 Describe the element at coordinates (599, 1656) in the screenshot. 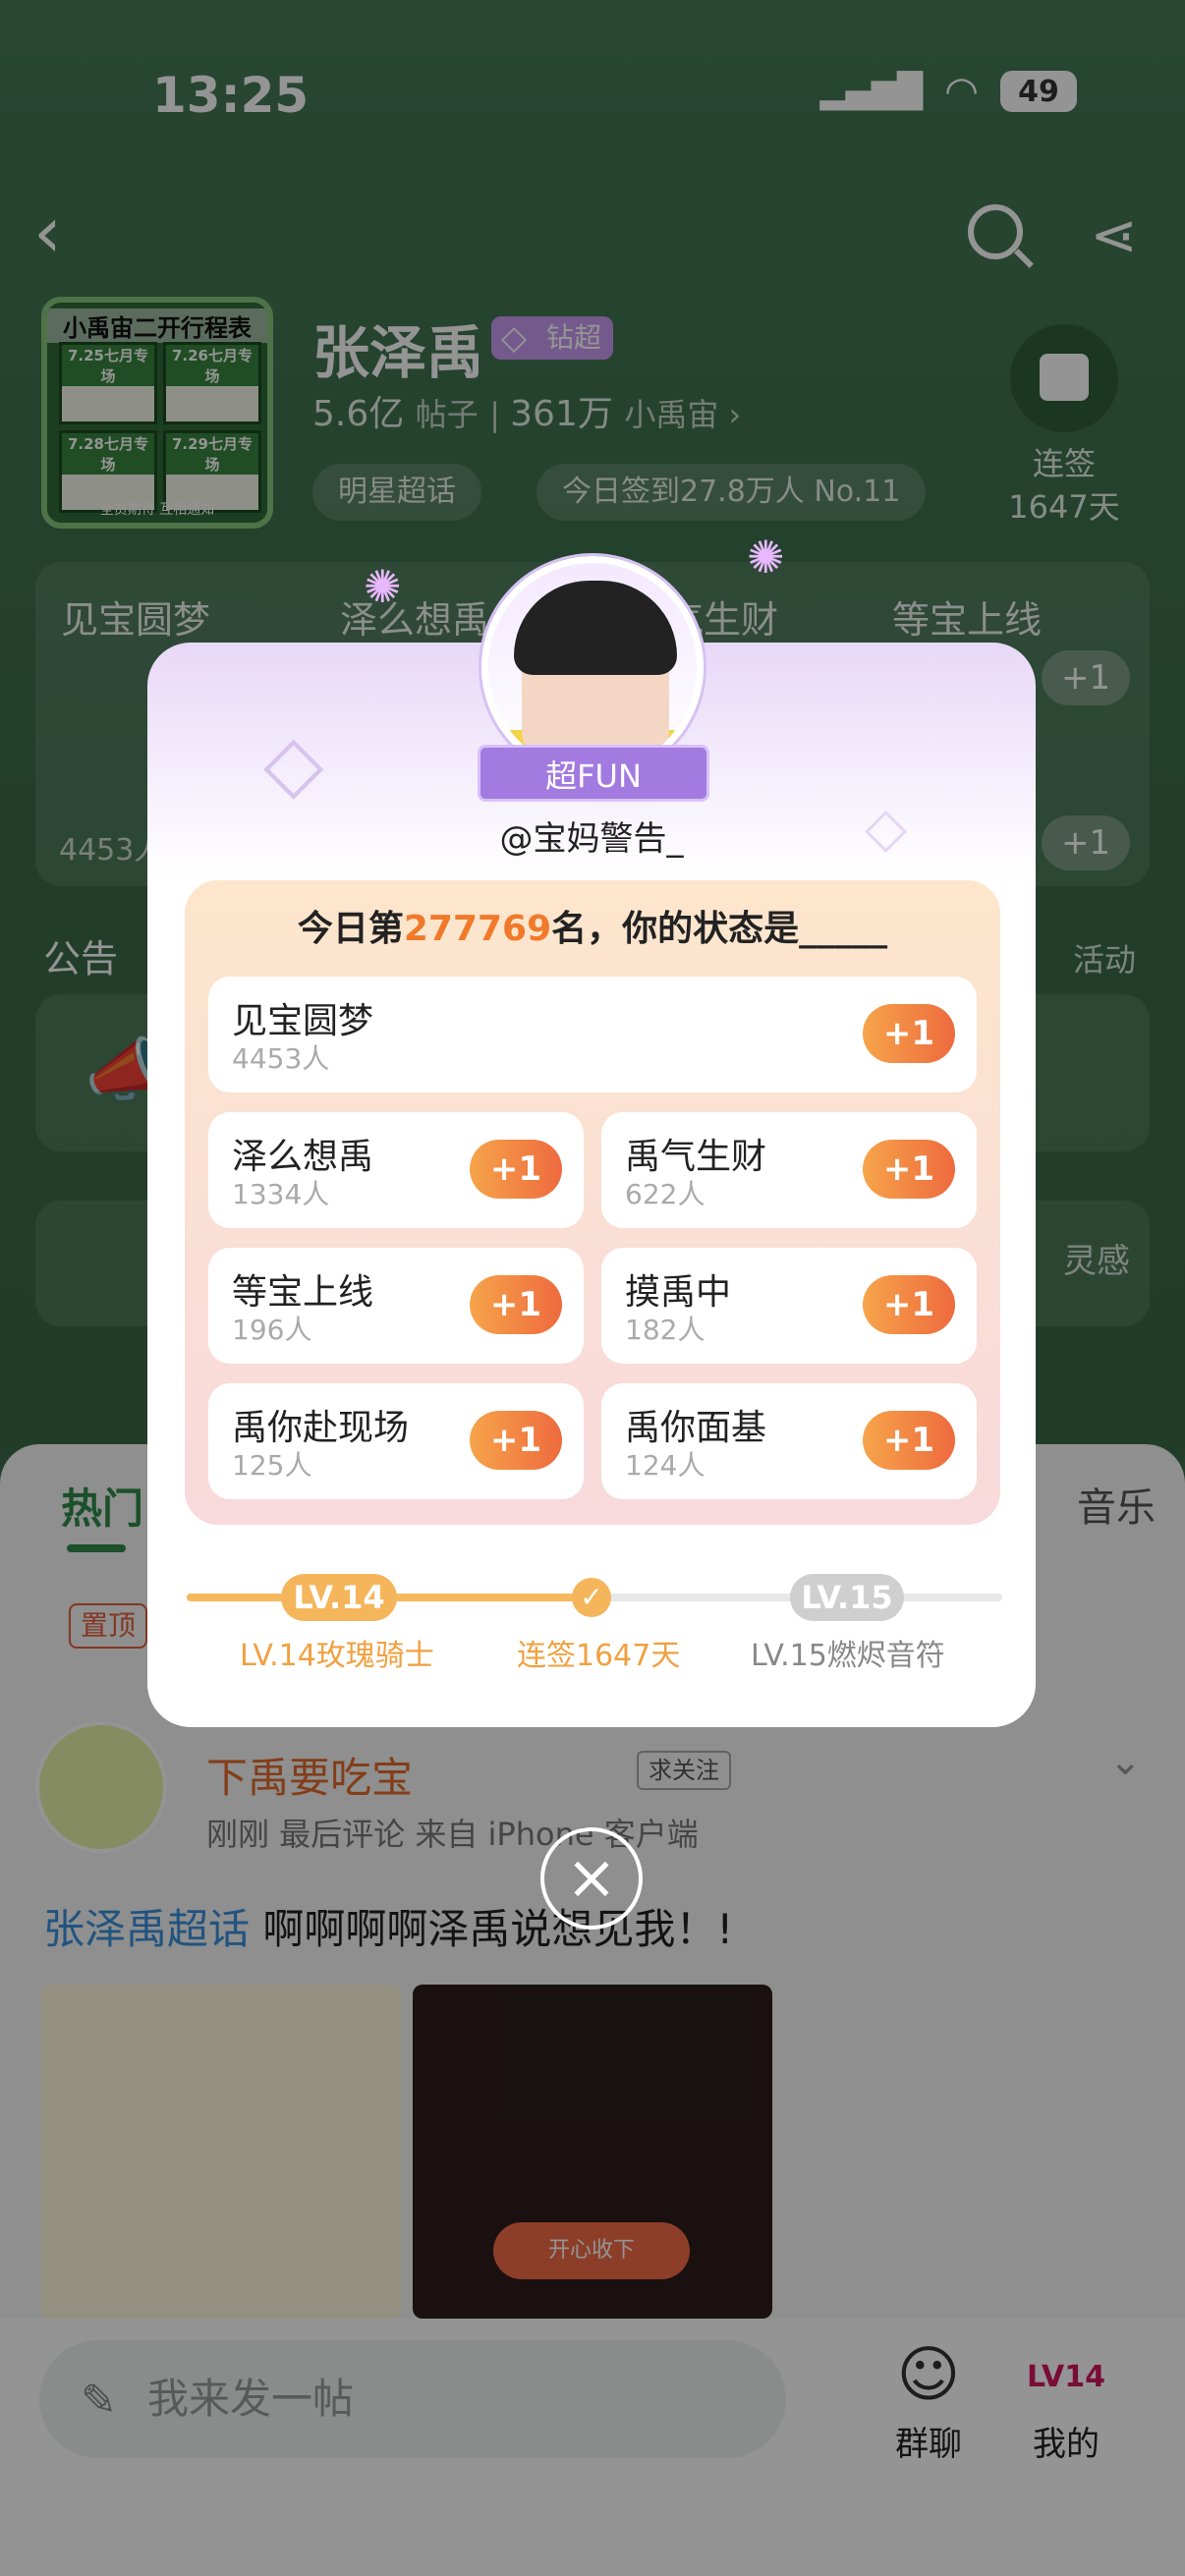

I see `checkin-streak: 连签1647天` at that location.